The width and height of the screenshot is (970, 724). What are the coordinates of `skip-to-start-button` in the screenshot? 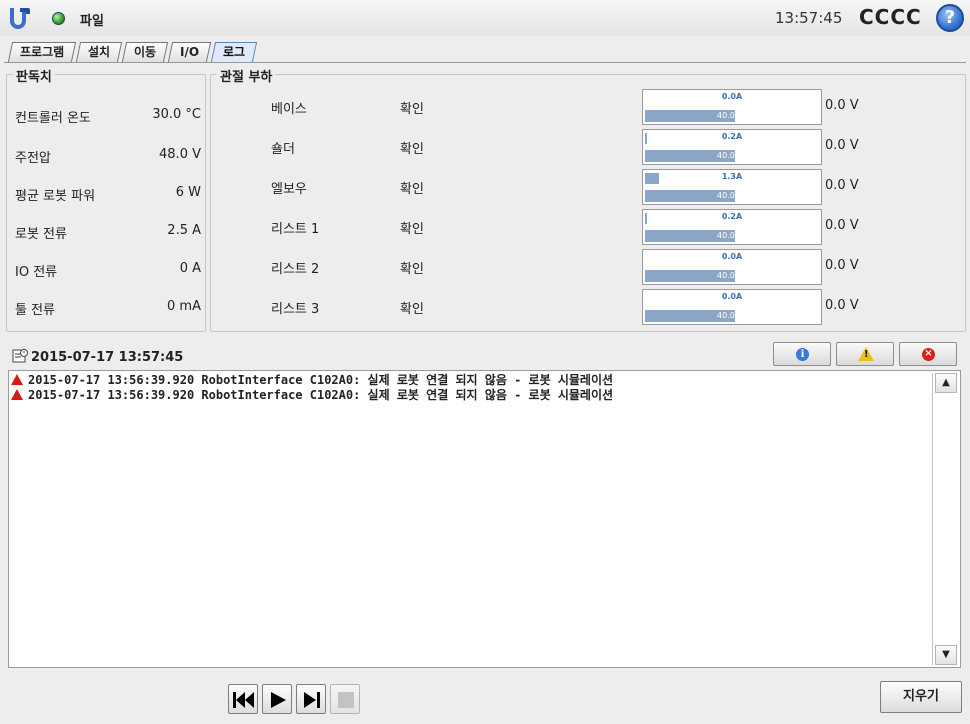 It's located at (243, 699).